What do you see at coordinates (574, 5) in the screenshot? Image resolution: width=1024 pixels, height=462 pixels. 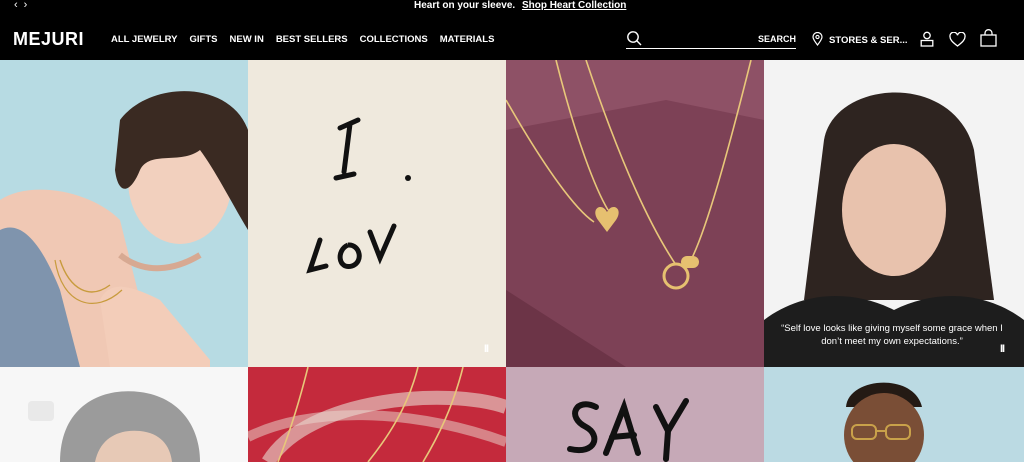 I see `shop-heart-collection-link: Shop Heart Collection` at bounding box center [574, 5].